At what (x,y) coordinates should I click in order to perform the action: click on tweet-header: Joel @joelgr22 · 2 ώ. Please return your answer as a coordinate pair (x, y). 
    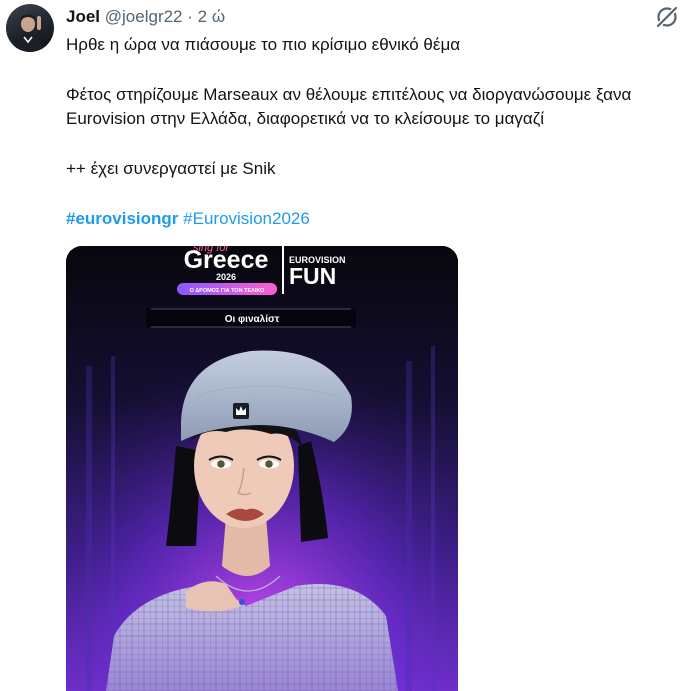
    Looking at the image, I should click on (145, 17).